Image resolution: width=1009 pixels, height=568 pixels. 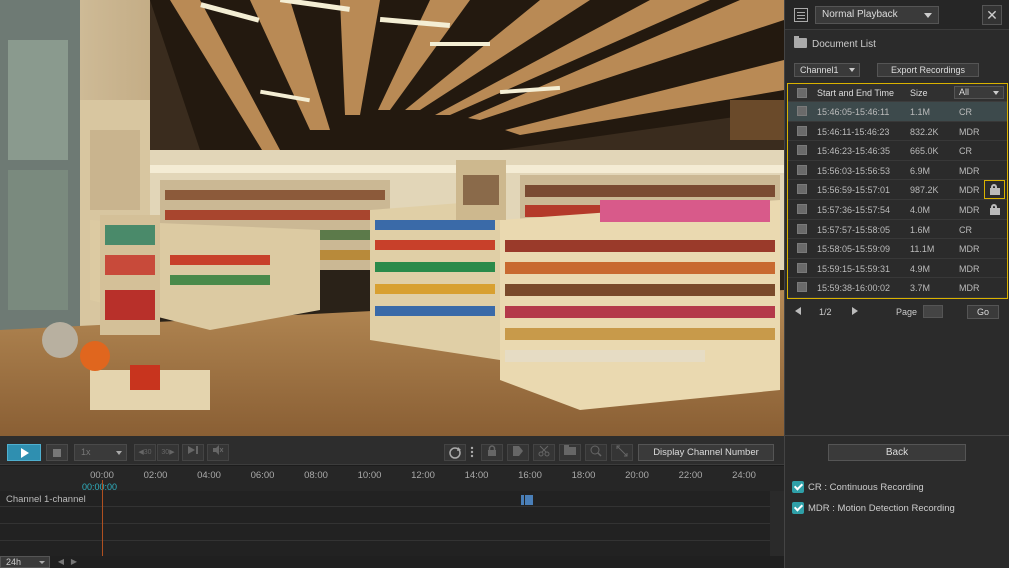 I want to click on table-row: 15:58:05-15:59:09 11.1M MDR, so click(x=897, y=249).